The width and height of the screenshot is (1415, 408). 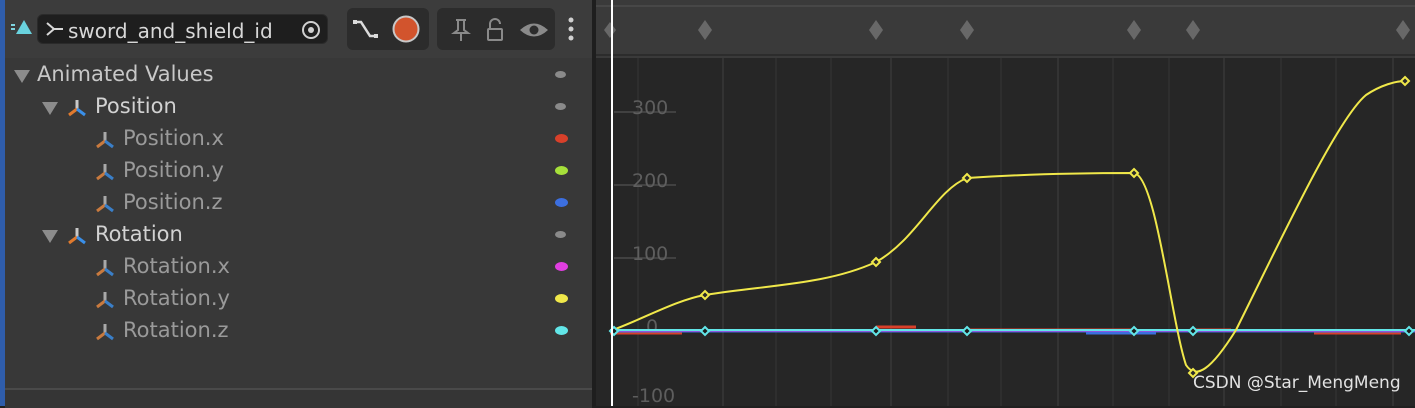 I want to click on rotation-group-label: Rotation, so click(x=139, y=234).